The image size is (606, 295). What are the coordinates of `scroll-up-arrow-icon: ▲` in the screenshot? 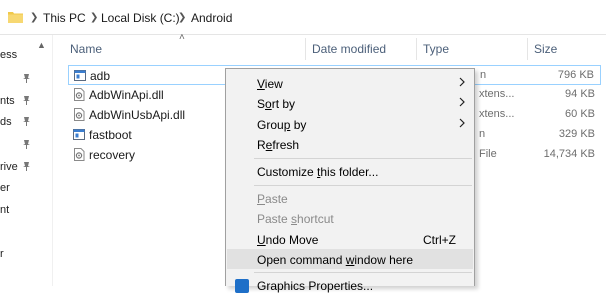 It's located at (41, 45).